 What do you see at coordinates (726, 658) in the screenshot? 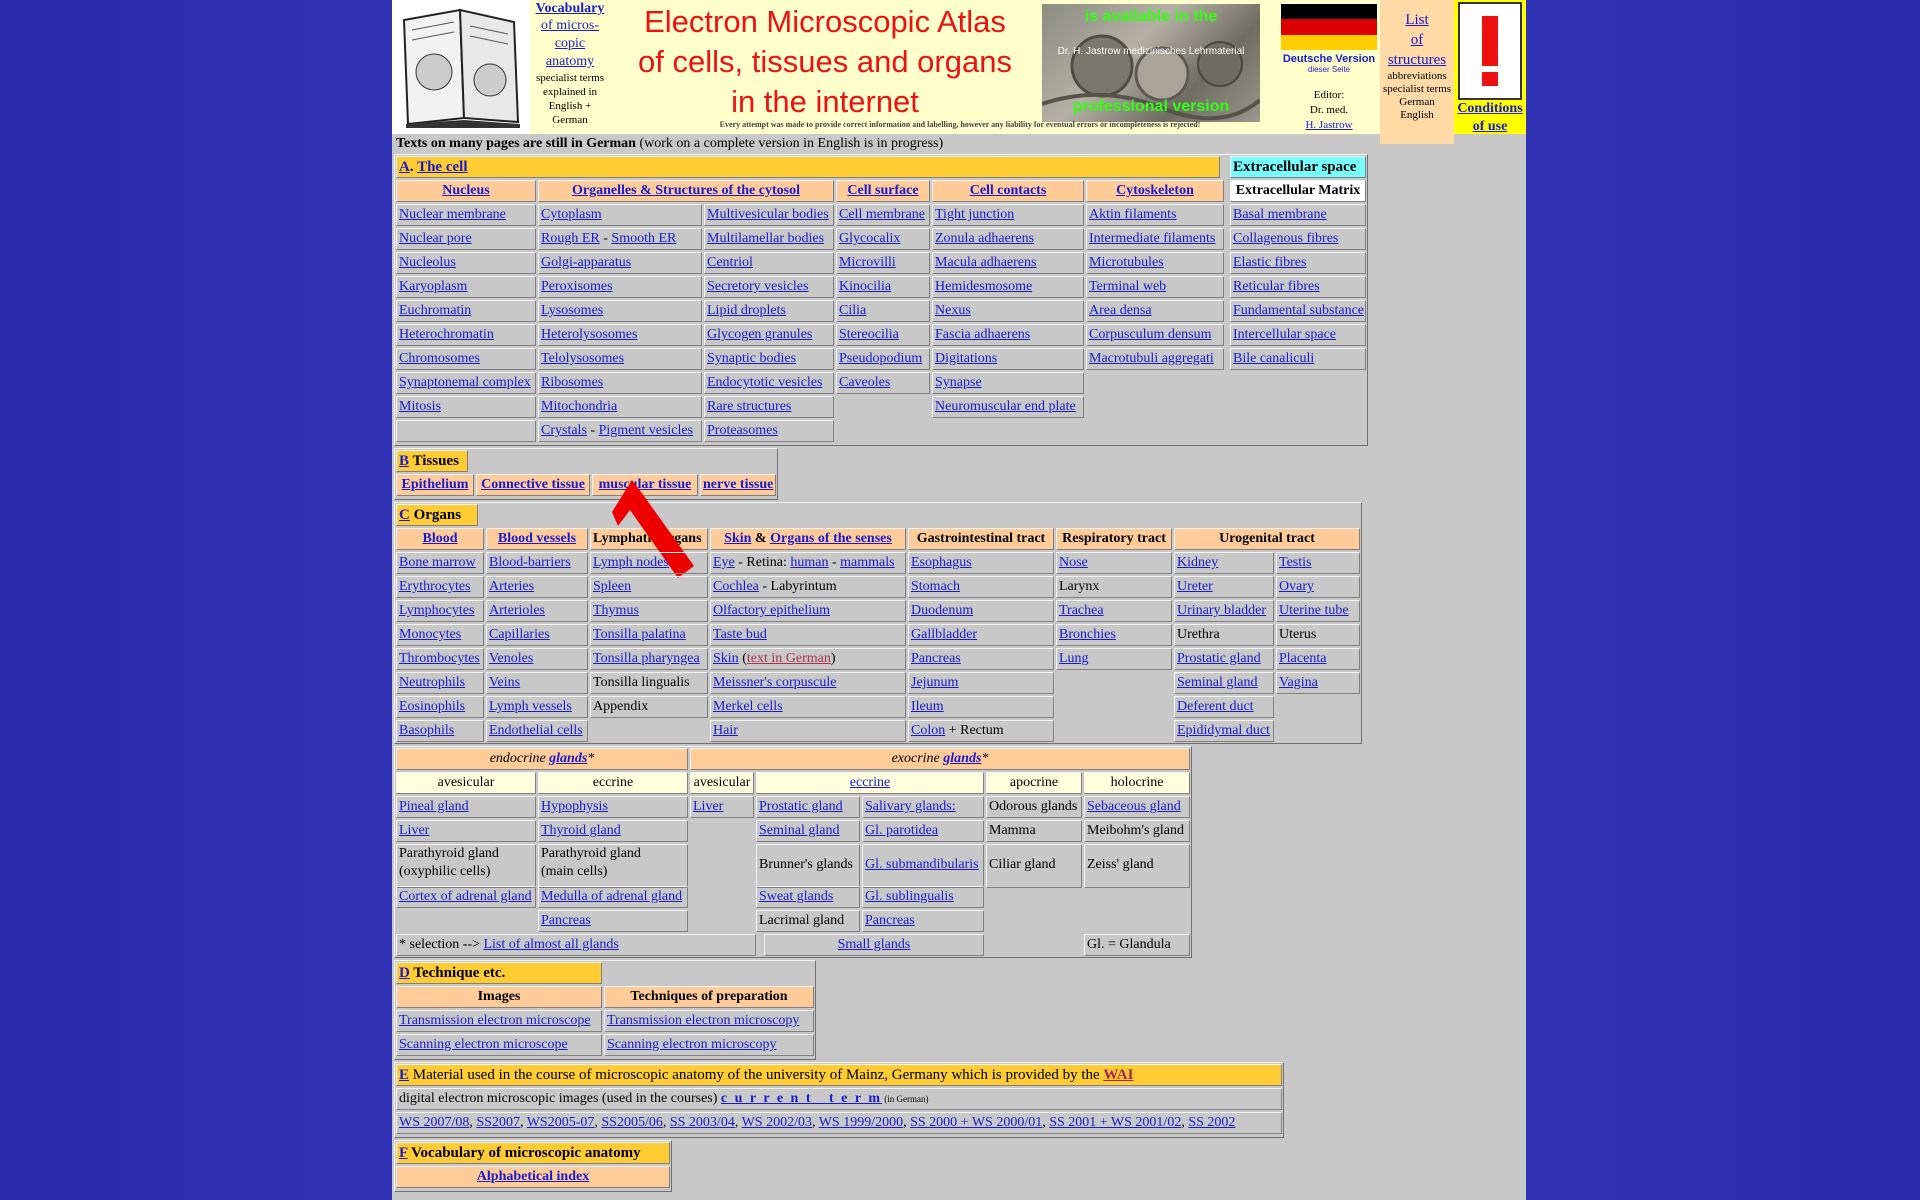
I see `skin-german-link: Skin` at bounding box center [726, 658].